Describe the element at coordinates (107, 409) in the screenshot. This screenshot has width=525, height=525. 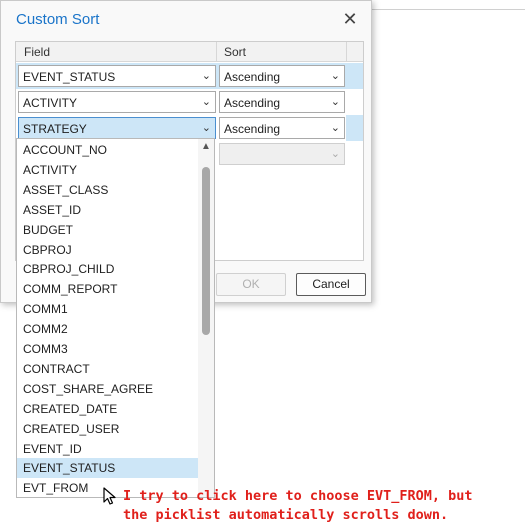
I see `picklist-item: CREATED_DATE` at that location.